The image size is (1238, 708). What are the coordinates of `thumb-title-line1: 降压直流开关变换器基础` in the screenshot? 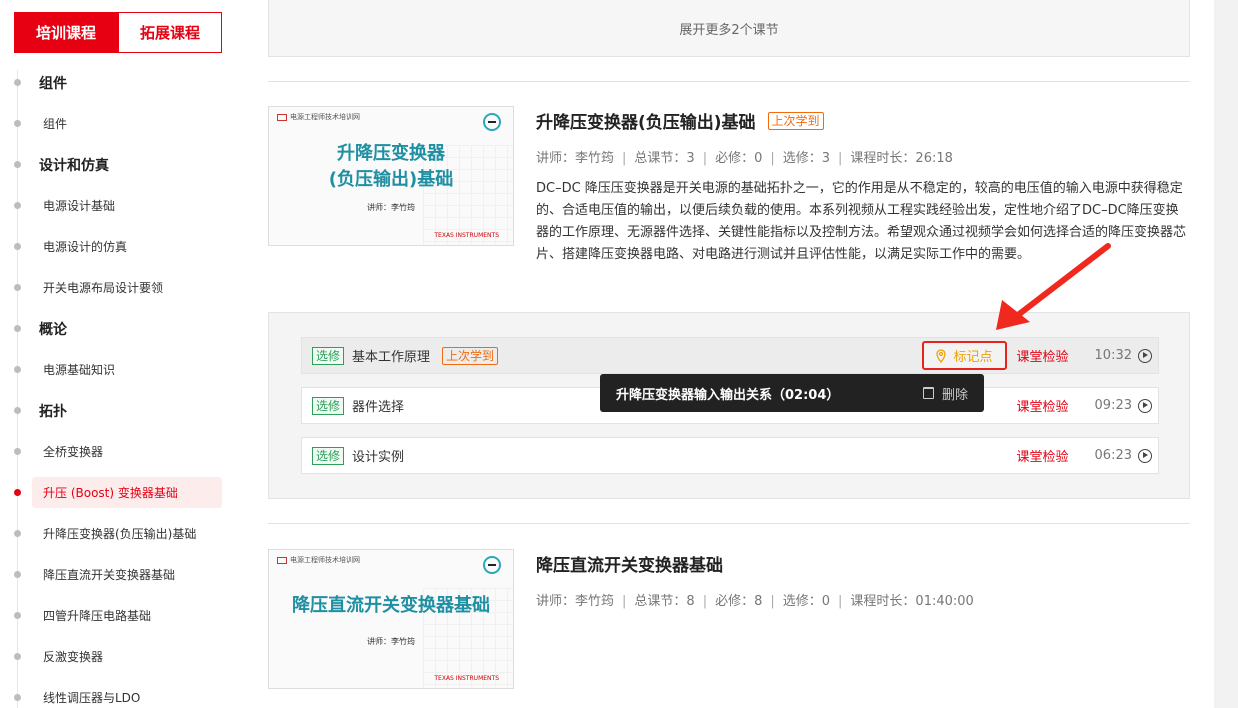 It's located at (391, 605).